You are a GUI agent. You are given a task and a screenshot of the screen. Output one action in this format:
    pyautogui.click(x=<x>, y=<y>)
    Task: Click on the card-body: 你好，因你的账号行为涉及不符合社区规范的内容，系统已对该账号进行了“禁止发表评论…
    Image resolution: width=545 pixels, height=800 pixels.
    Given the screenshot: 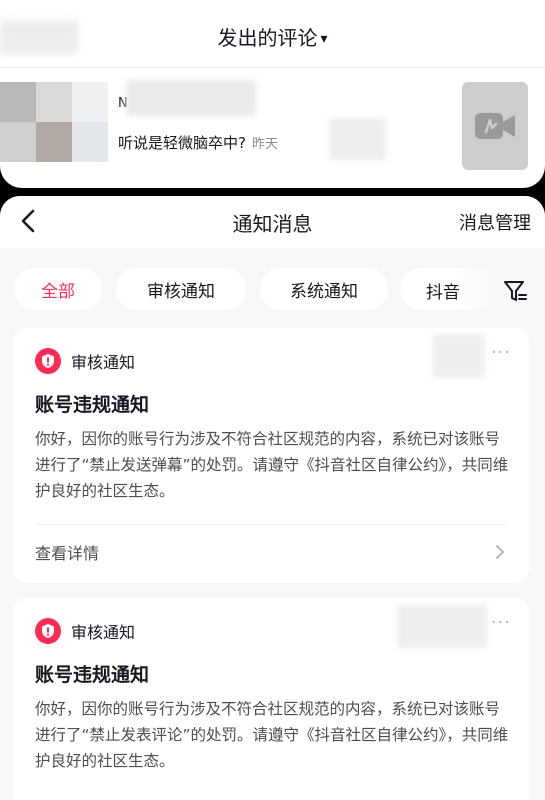 What is the action you would take?
    pyautogui.click(x=272, y=735)
    